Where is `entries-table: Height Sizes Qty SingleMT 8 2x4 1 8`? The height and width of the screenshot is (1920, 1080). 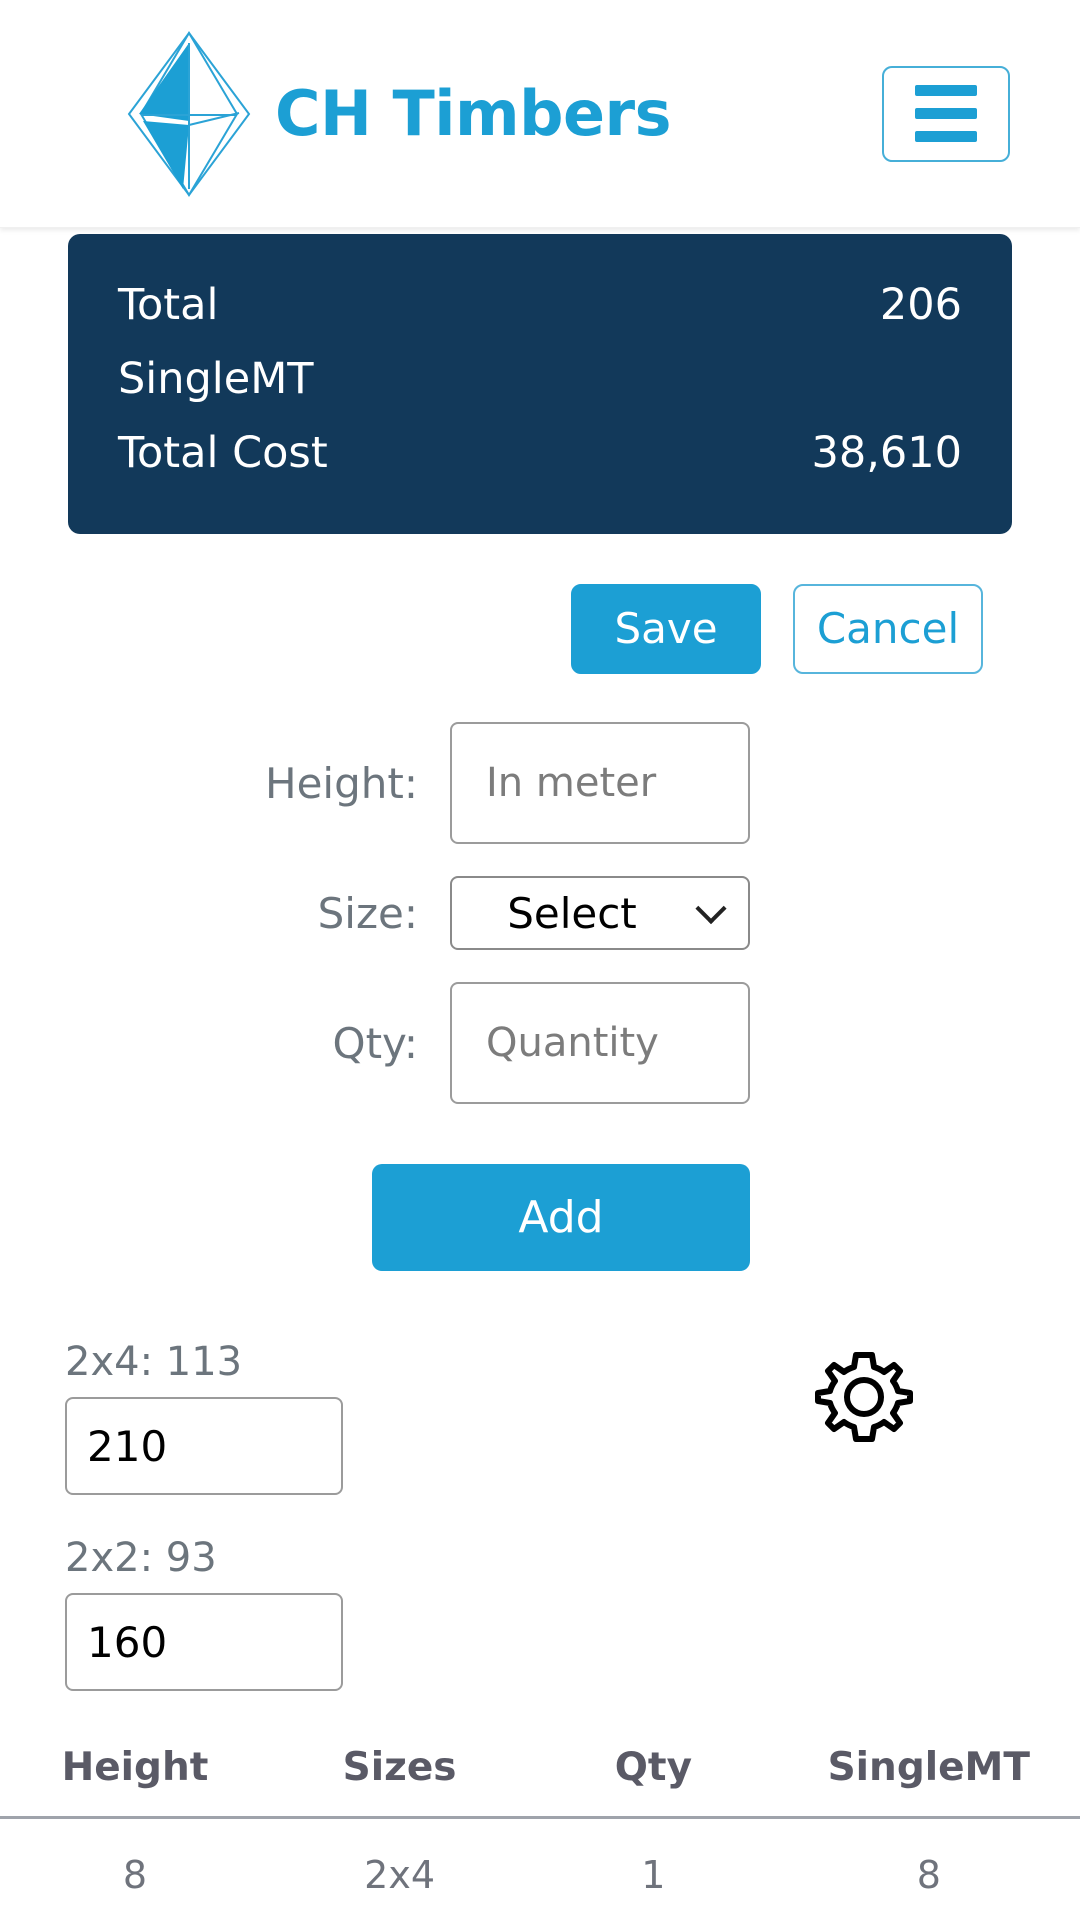 entries-table: Height Sizes Qty SingleMT 8 2x4 1 8 is located at coordinates (540, 1824).